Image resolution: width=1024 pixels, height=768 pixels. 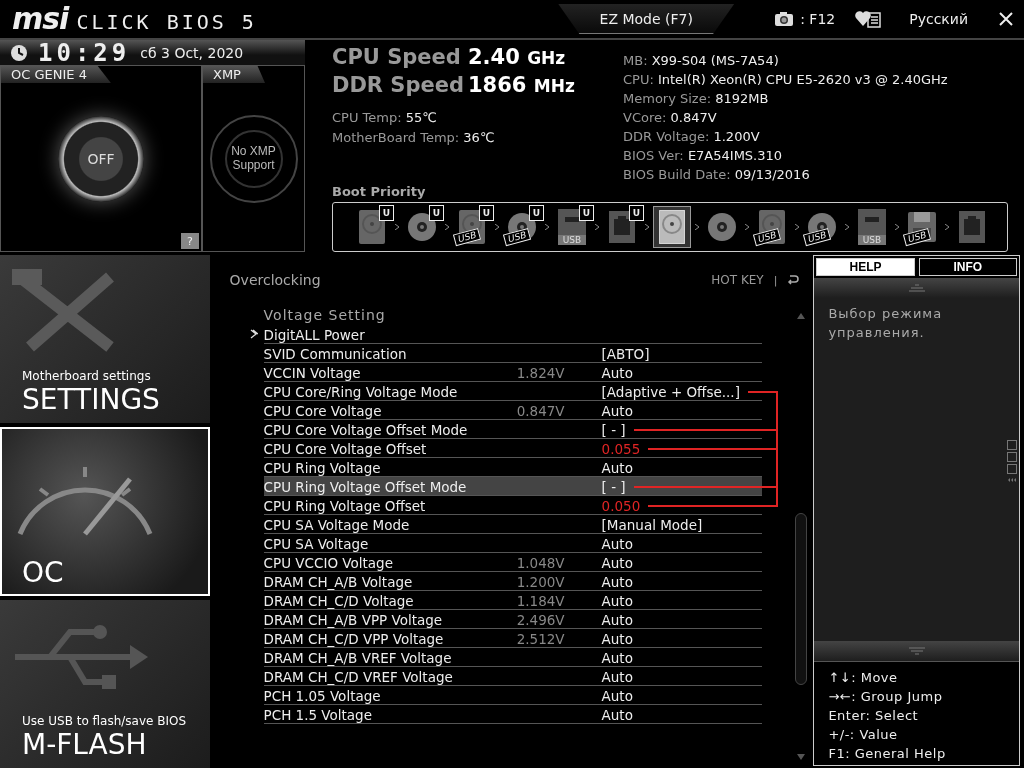 What do you see at coordinates (361, 391) in the screenshot?
I see `setting-name: CPU Core/Ring Voltage Mode` at bounding box center [361, 391].